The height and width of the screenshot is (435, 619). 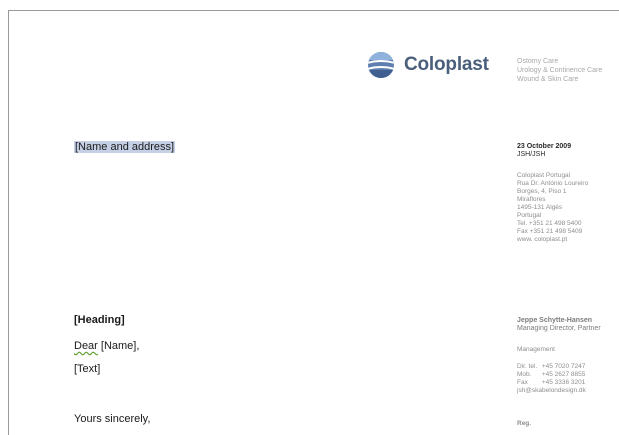 I want to click on phone-row: Dir. tel. +45 7020 7247, so click(x=551, y=367).